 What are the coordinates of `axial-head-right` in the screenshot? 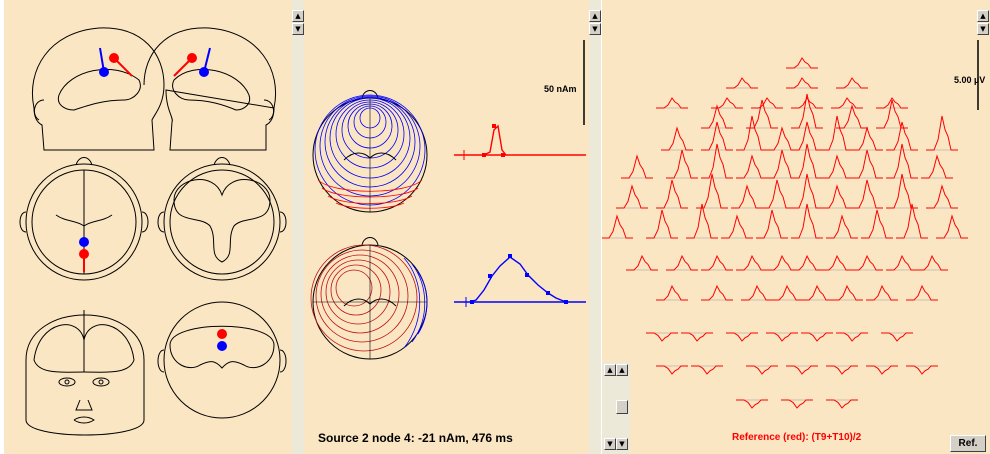 It's located at (222, 219).